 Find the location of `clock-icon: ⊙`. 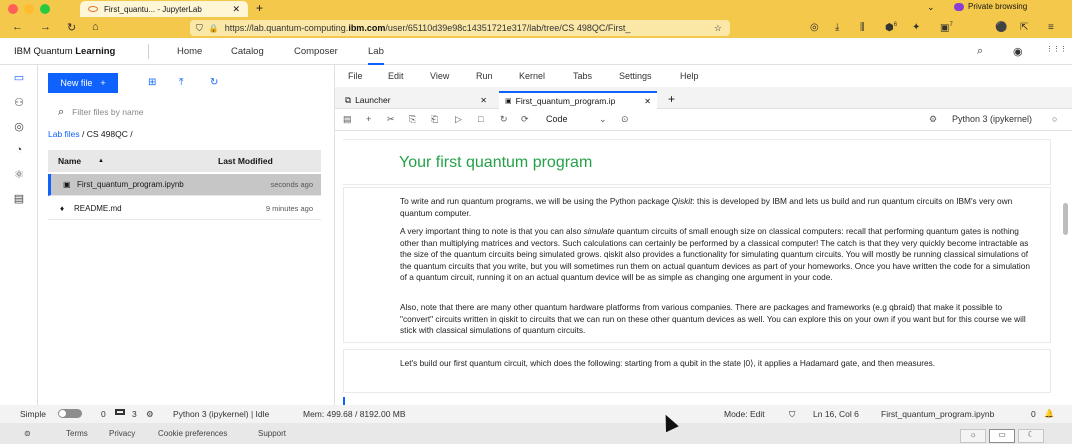

clock-icon: ⊙ is located at coordinates (625, 119).